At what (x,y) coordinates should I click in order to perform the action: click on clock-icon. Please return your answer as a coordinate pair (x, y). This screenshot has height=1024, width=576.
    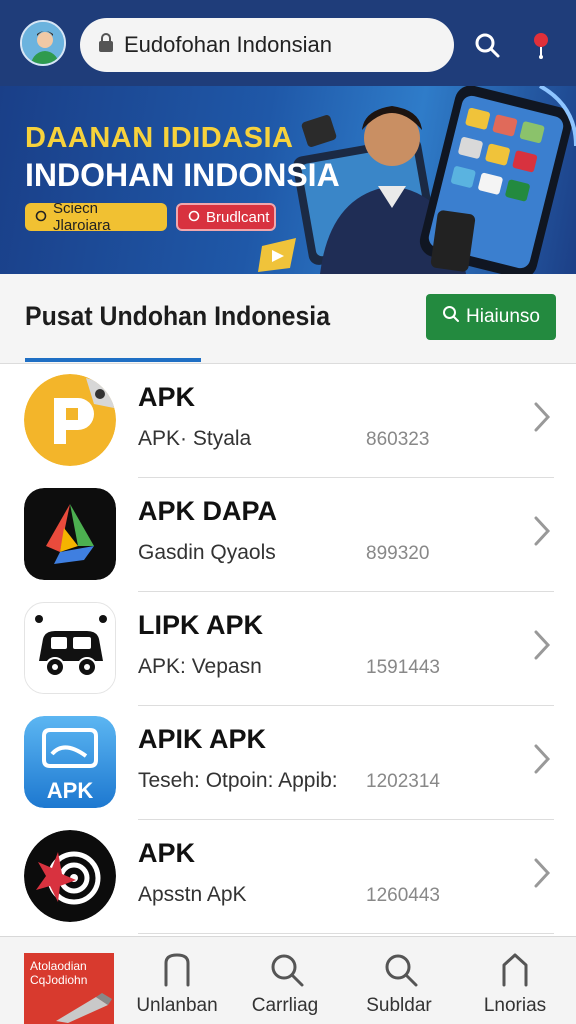
    Looking at the image, I should click on (194, 217).